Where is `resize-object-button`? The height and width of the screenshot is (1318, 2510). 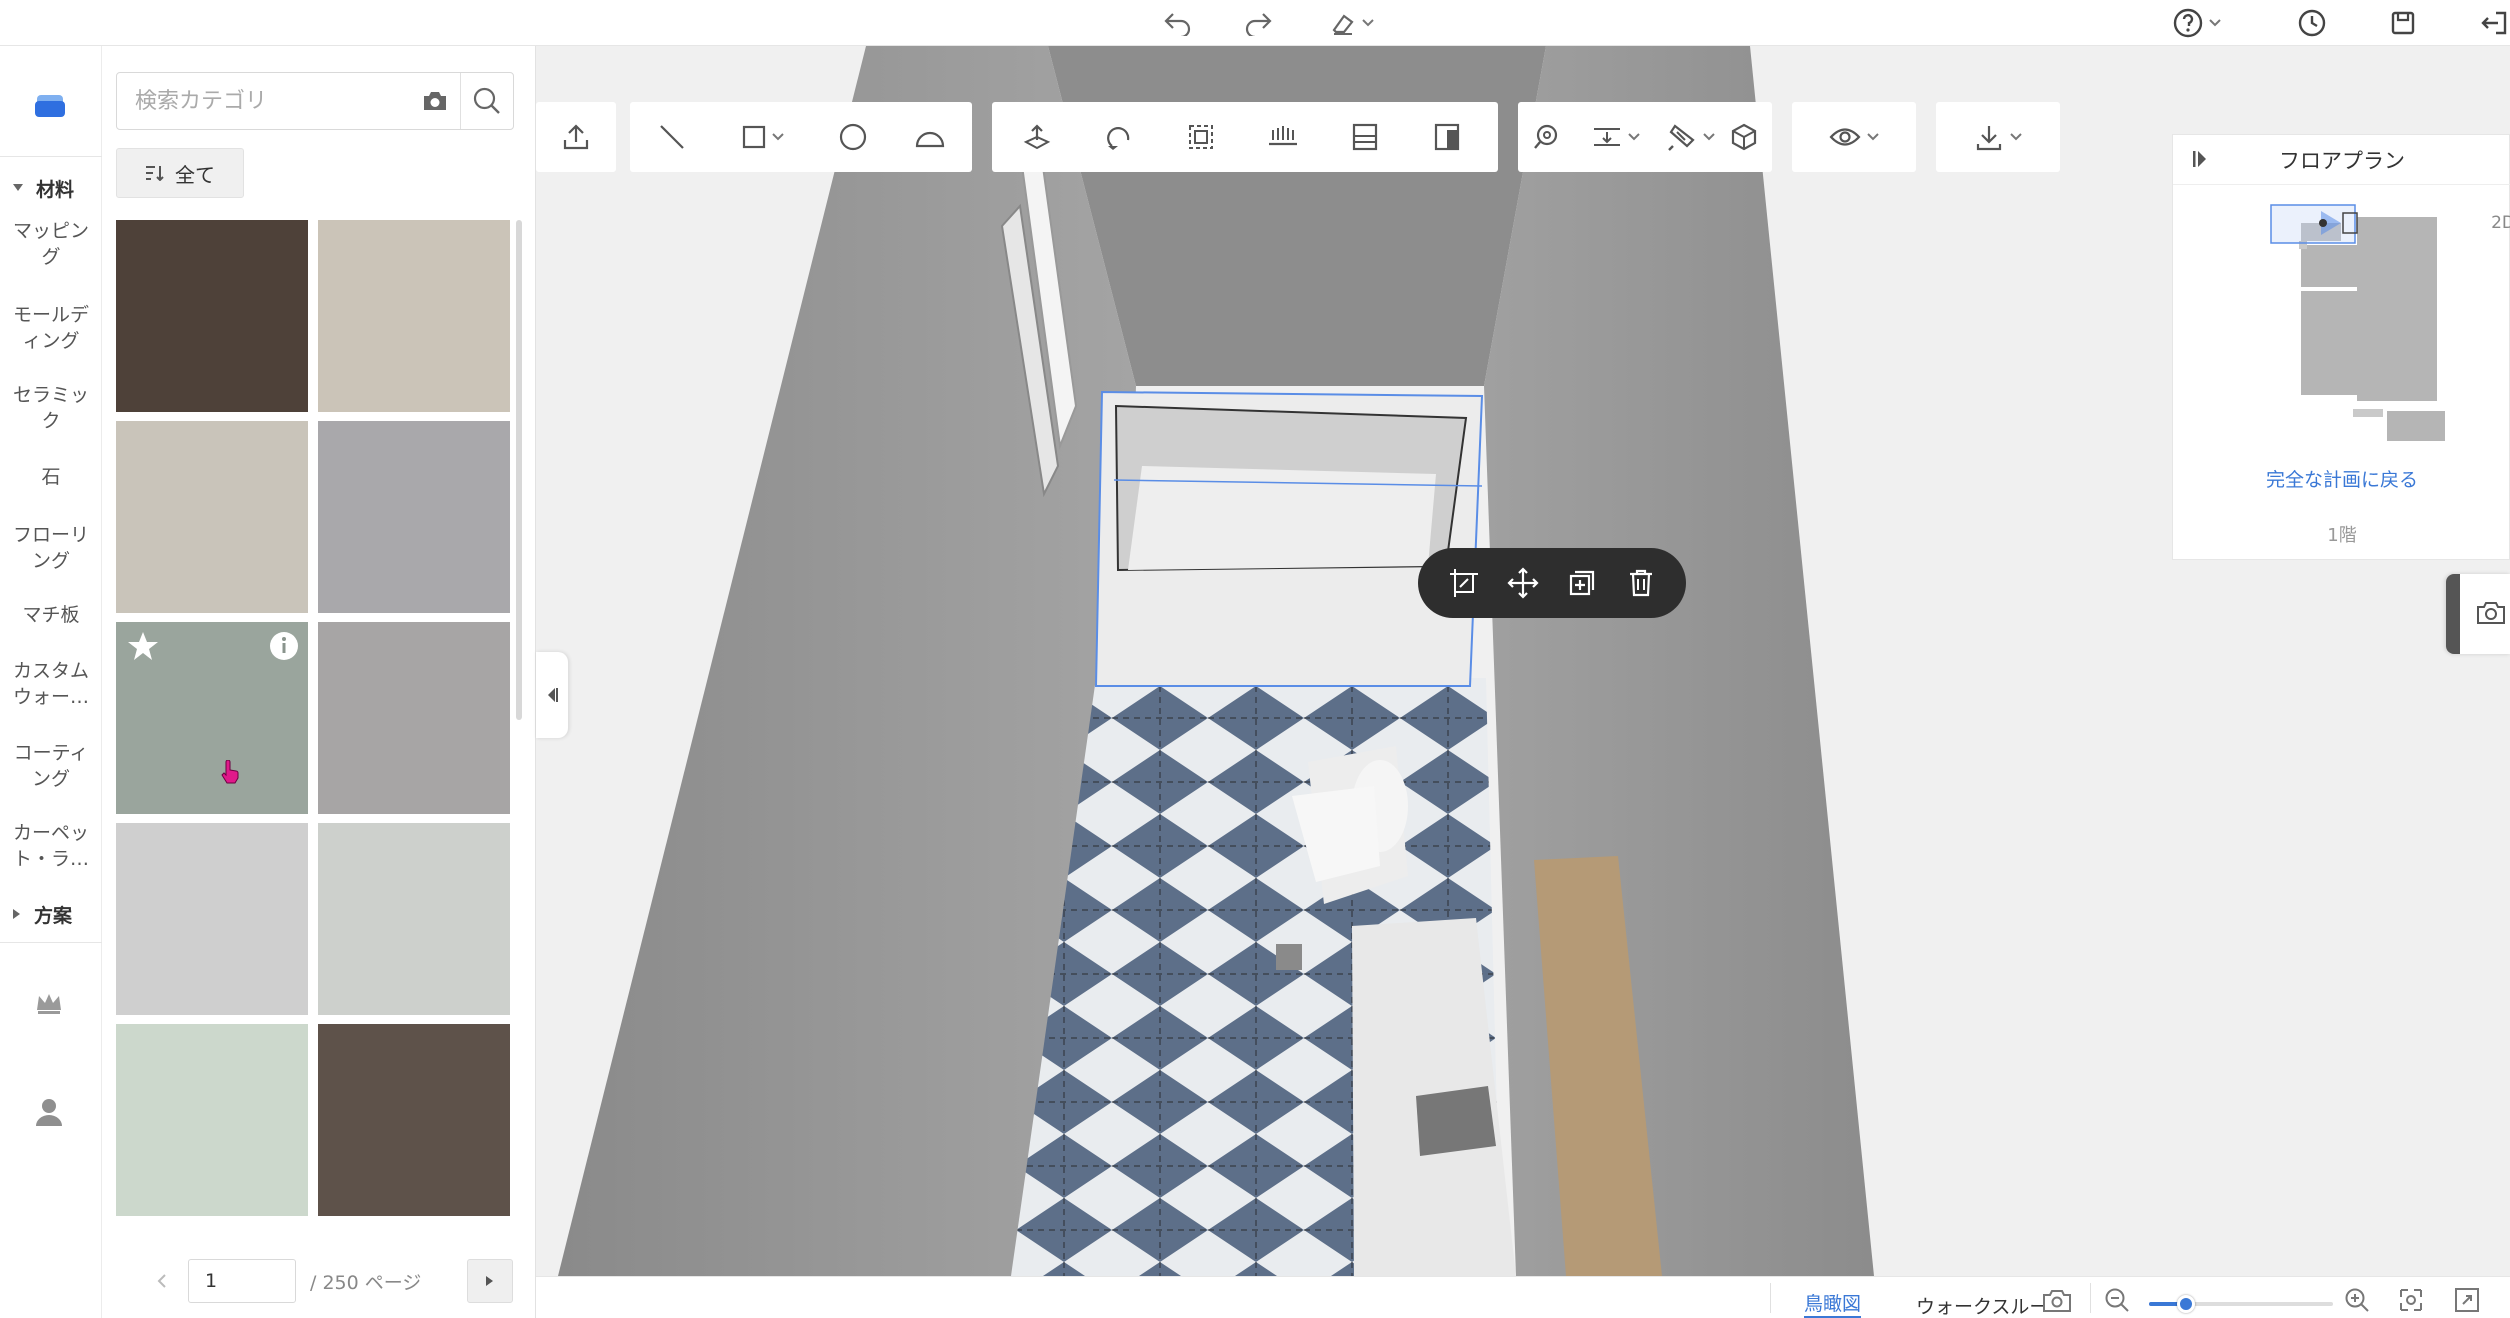
resize-object-button is located at coordinates (1464, 583).